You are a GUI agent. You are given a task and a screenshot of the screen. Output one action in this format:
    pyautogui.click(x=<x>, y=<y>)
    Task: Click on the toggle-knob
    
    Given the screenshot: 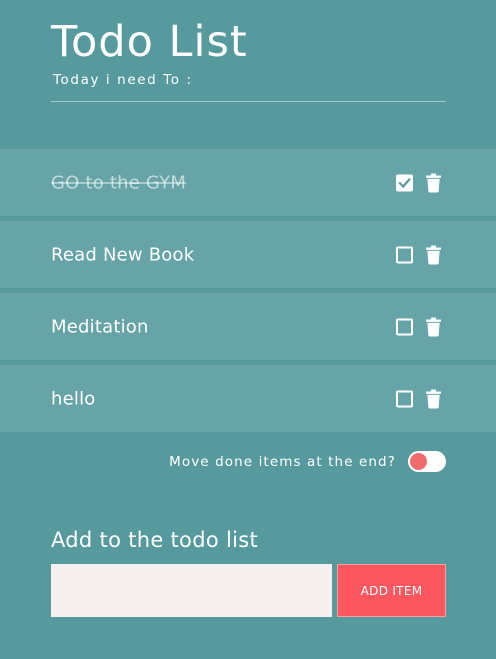 What is the action you would take?
    pyautogui.click(x=418, y=461)
    